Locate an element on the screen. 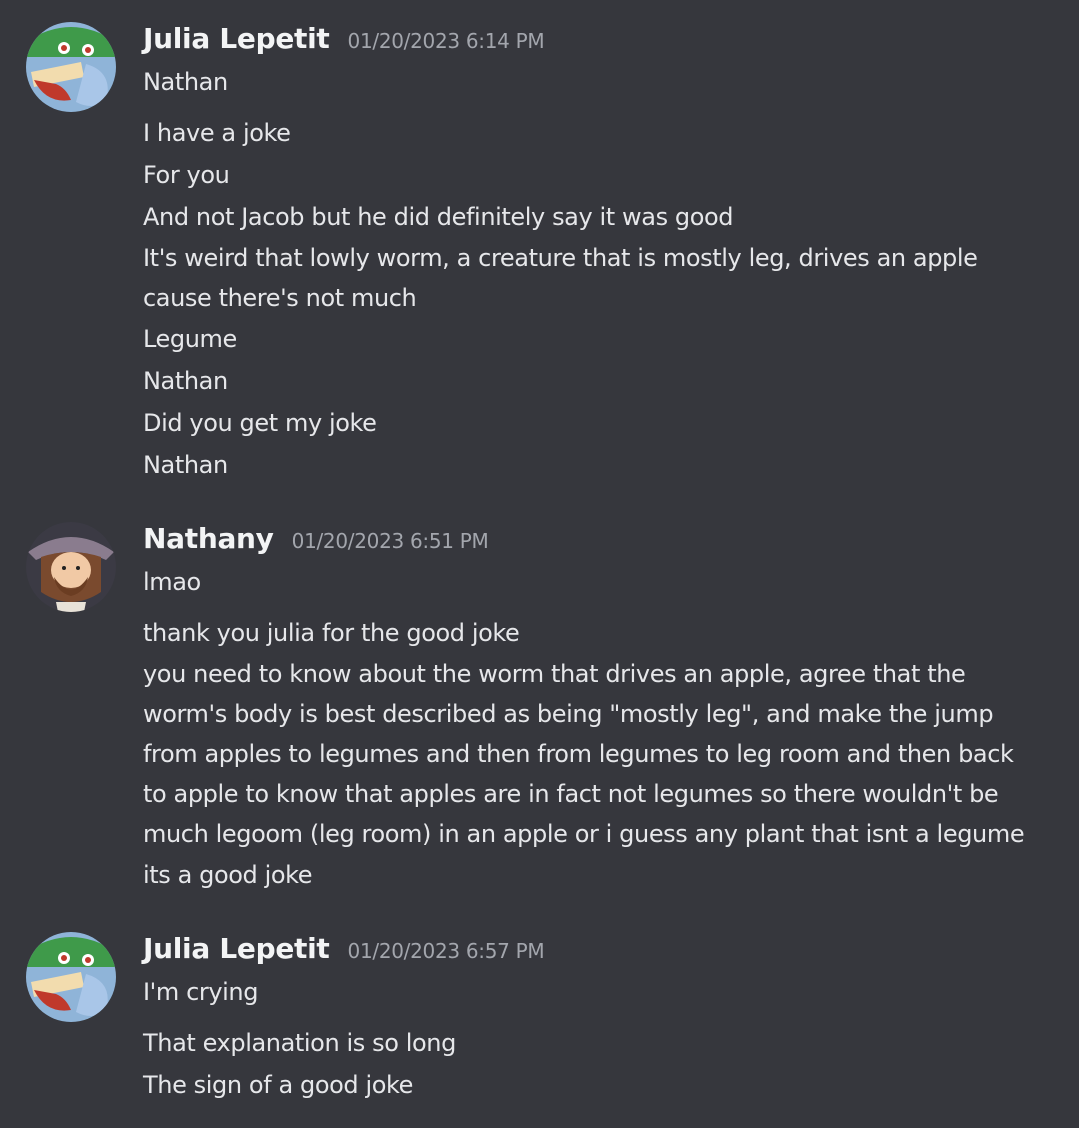  message-text: I'm crying is located at coordinates (201, 992).